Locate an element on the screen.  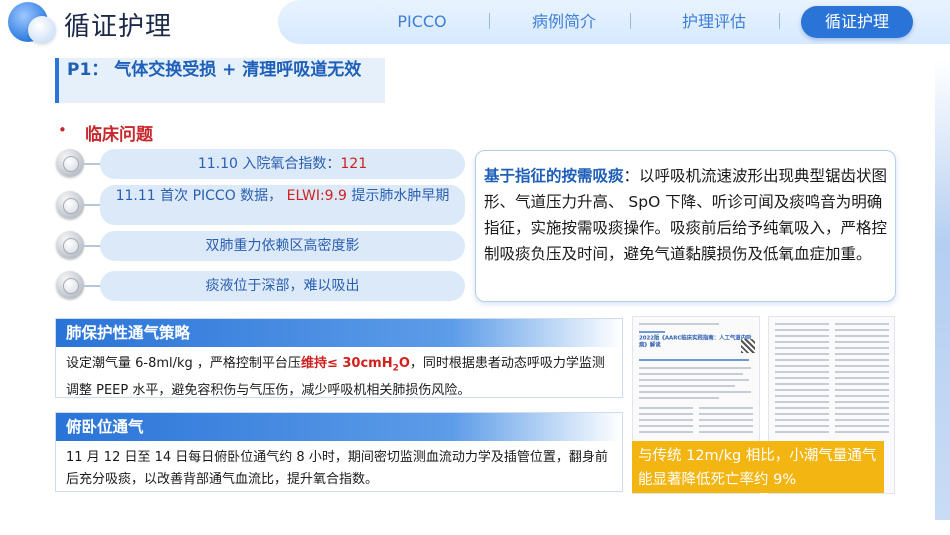
strategy-highlight: 维持≤ 30cmH2O is located at coordinates (355, 365).